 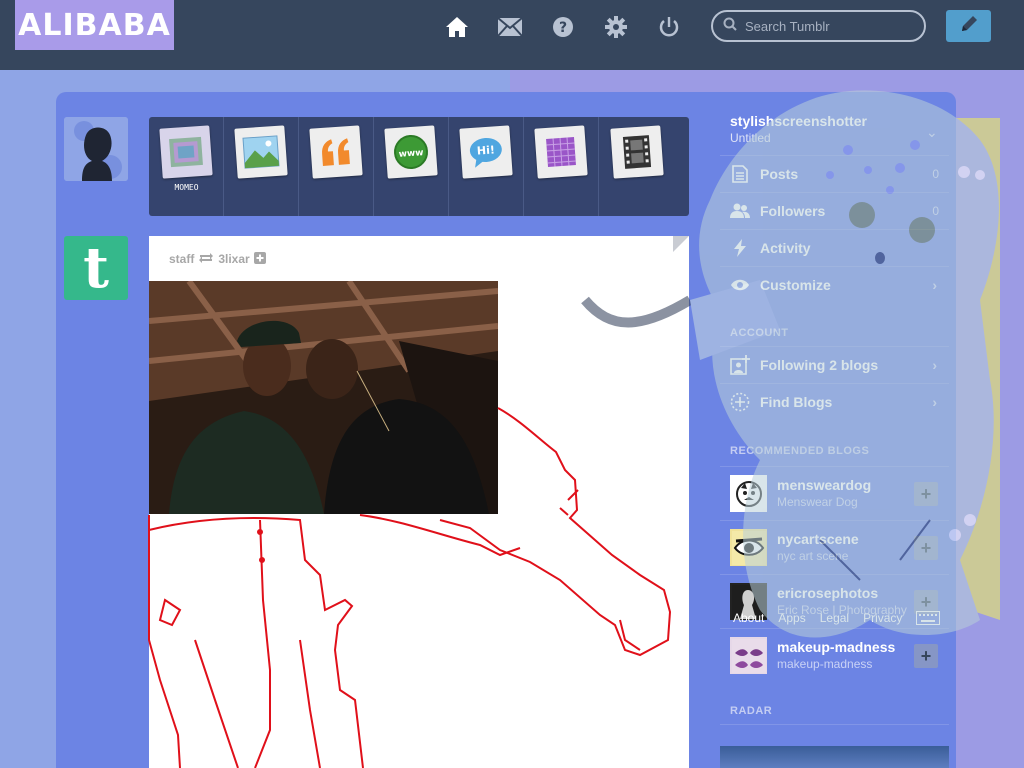 I want to click on svg-text: Hi!, so click(x=485, y=150).